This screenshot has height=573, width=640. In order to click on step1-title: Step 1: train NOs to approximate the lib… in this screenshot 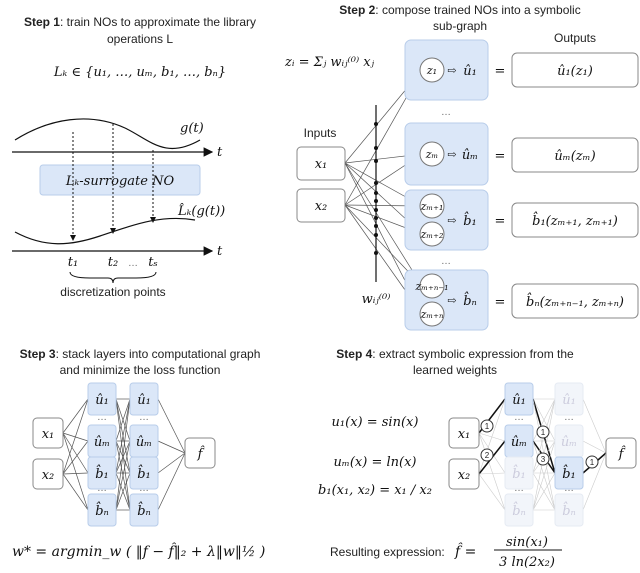, I will do `click(140, 22)`.